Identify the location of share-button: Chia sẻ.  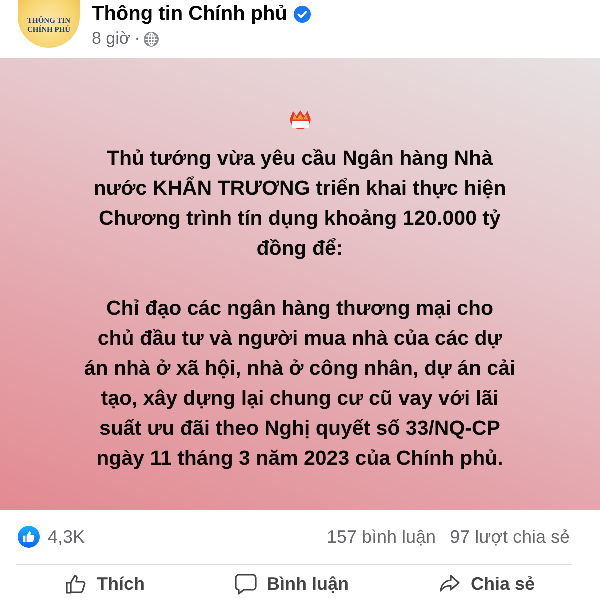
(486, 584).